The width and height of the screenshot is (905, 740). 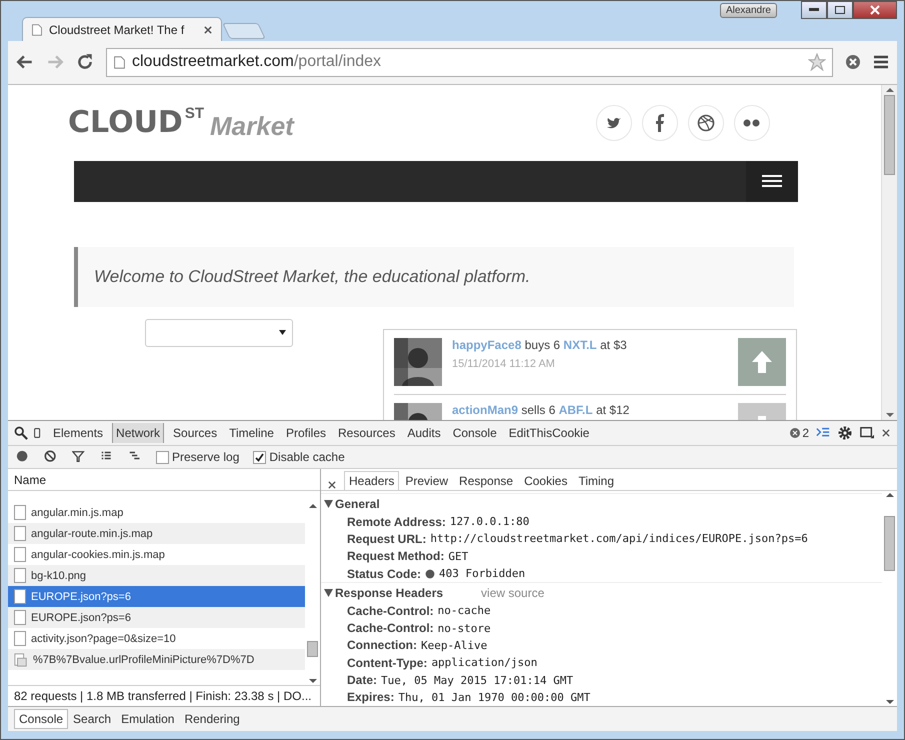 What do you see at coordinates (549, 433) in the screenshot?
I see `devtools-tab: EditThisCookie` at bounding box center [549, 433].